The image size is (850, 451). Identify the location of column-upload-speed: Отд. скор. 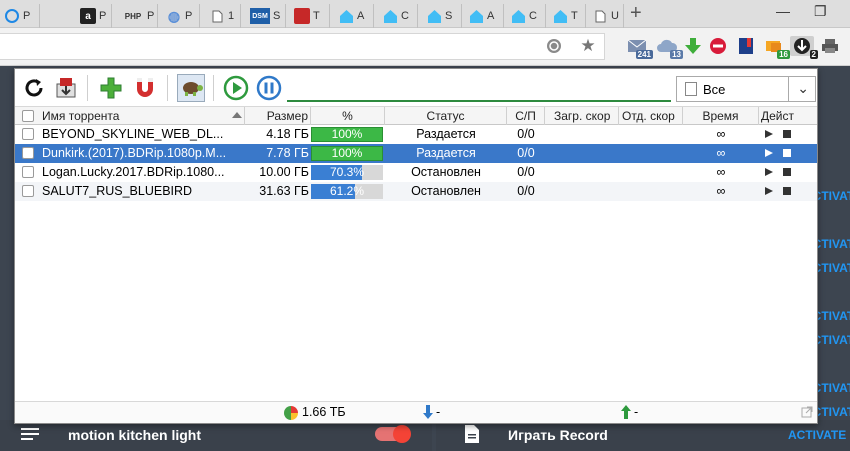
(651, 116).